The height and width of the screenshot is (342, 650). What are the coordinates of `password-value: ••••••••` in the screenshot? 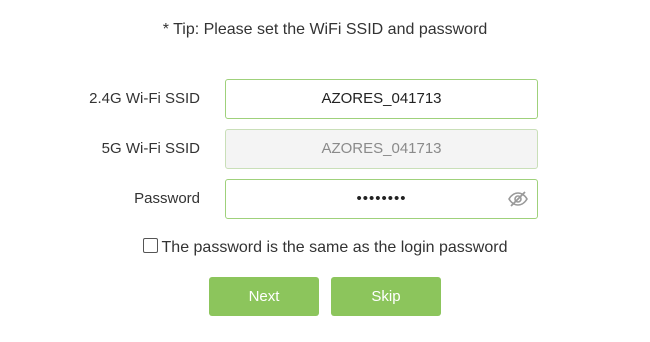 It's located at (381, 199).